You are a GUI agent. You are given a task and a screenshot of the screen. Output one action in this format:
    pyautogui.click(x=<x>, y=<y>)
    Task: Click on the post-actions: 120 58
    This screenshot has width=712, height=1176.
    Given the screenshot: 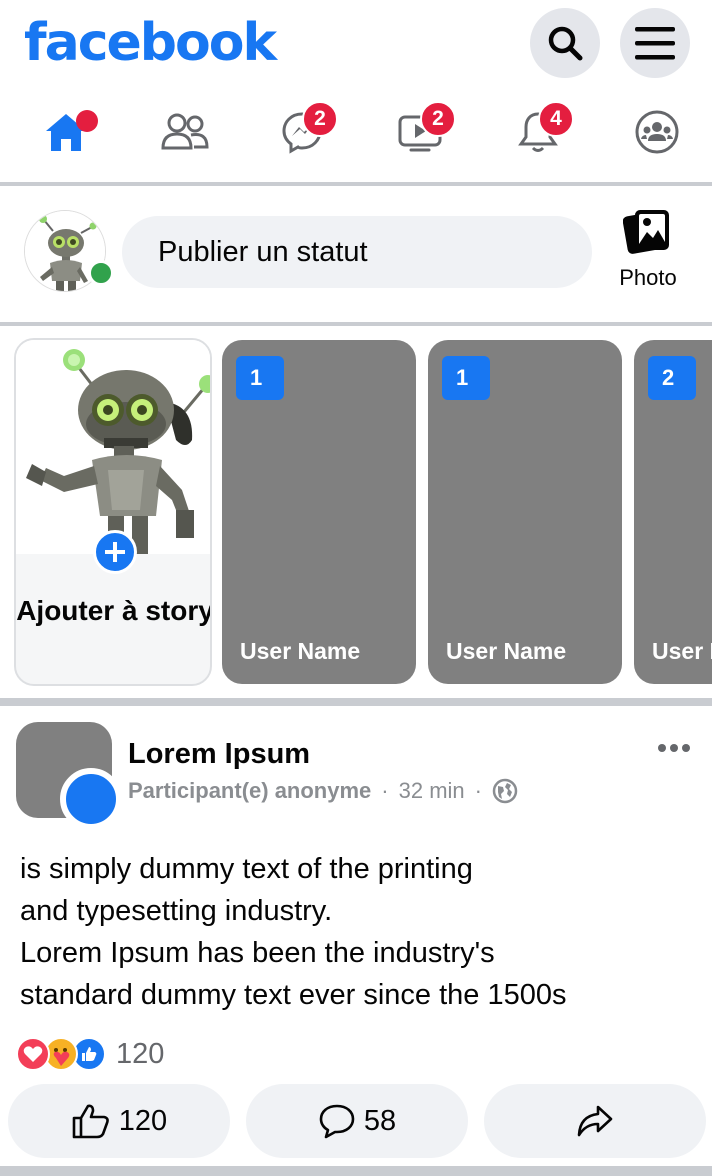 What is the action you would take?
    pyautogui.click(x=356, y=1122)
    